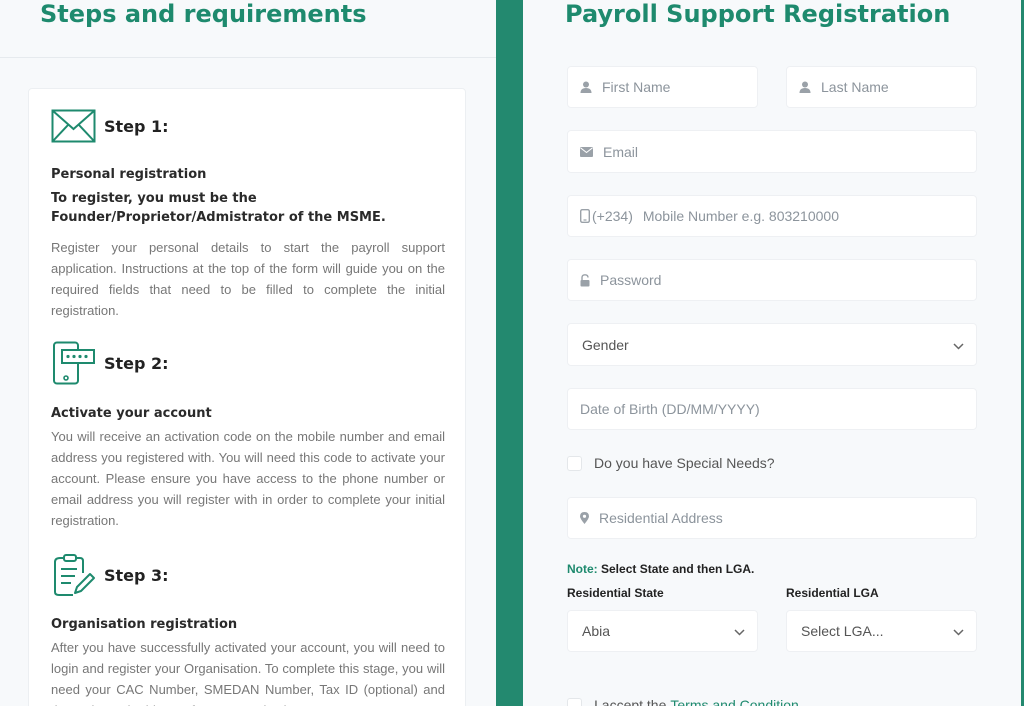 Image resolution: width=1024 pixels, height=706 pixels. I want to click on note-label: Note:, so click(582, 569).